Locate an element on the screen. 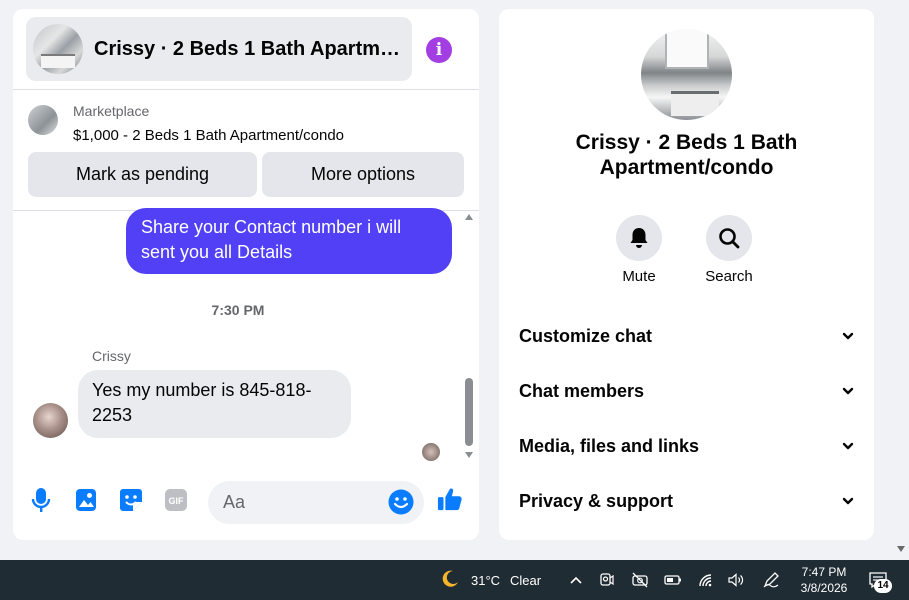 This screenshot has height=600, width=909. section-label: Chat members is located at coordinates (582, 390).